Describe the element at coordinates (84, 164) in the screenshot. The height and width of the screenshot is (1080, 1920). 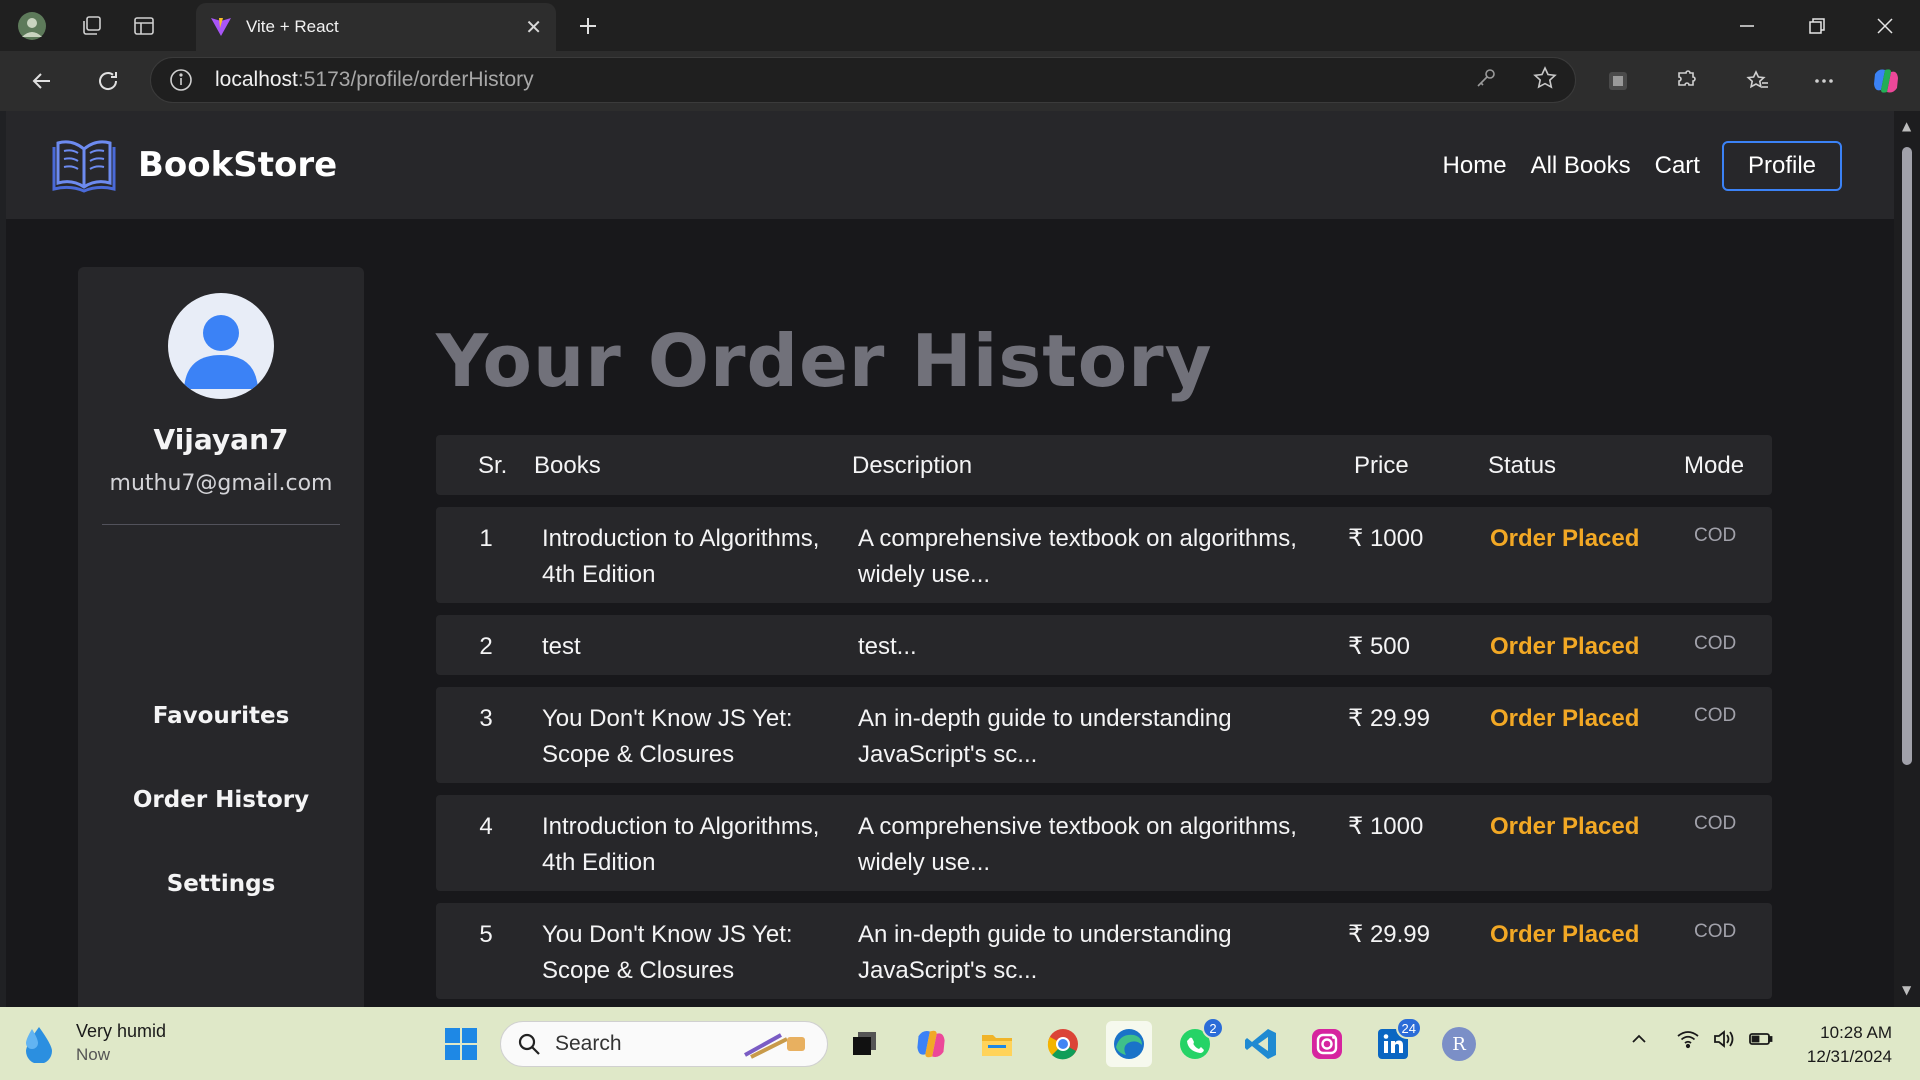
I see `book-logo-icon` at that location.